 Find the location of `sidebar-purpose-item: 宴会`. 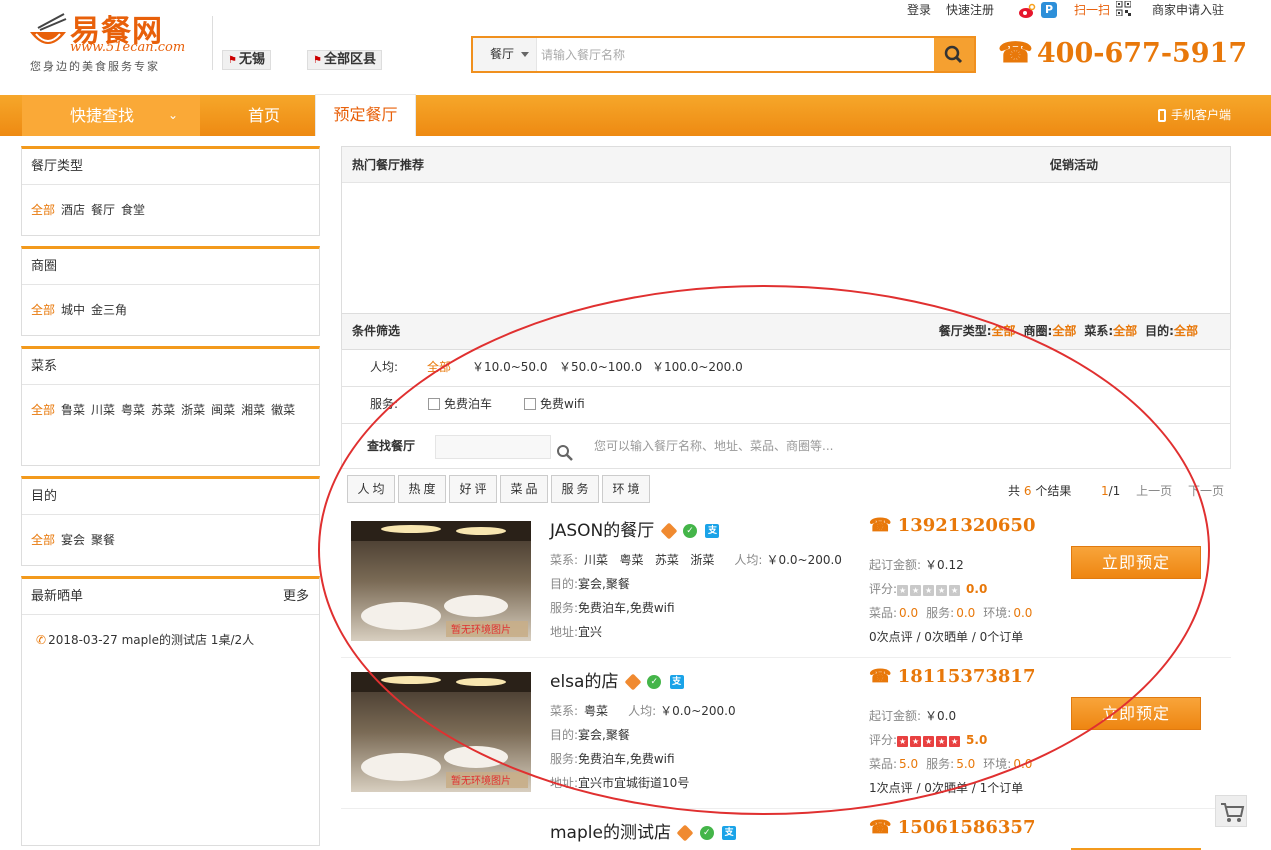

sidebar-purpose-item: 宴会 is located at coordinates (73, 540).